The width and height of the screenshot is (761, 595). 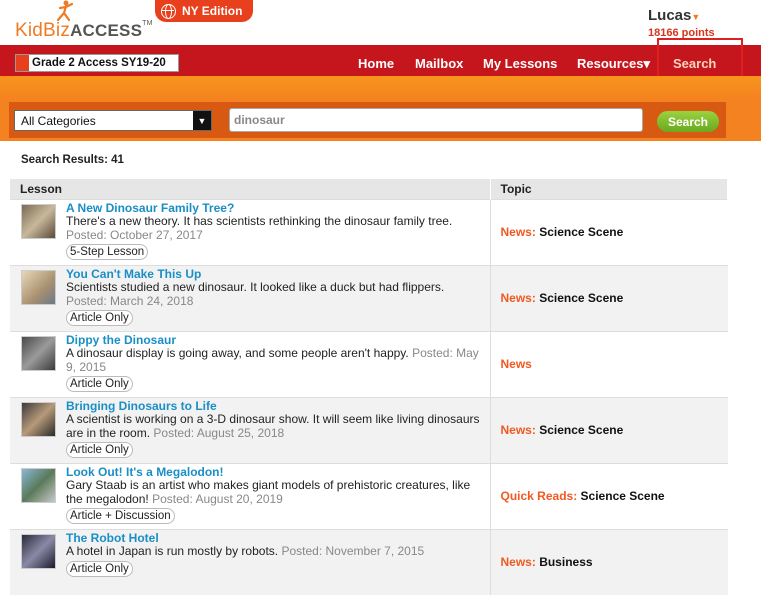 What do you see at coordinates (696, 17) in the screenshot?
I see `caret-down-icon: ▼` at bounding box center [696, 17].